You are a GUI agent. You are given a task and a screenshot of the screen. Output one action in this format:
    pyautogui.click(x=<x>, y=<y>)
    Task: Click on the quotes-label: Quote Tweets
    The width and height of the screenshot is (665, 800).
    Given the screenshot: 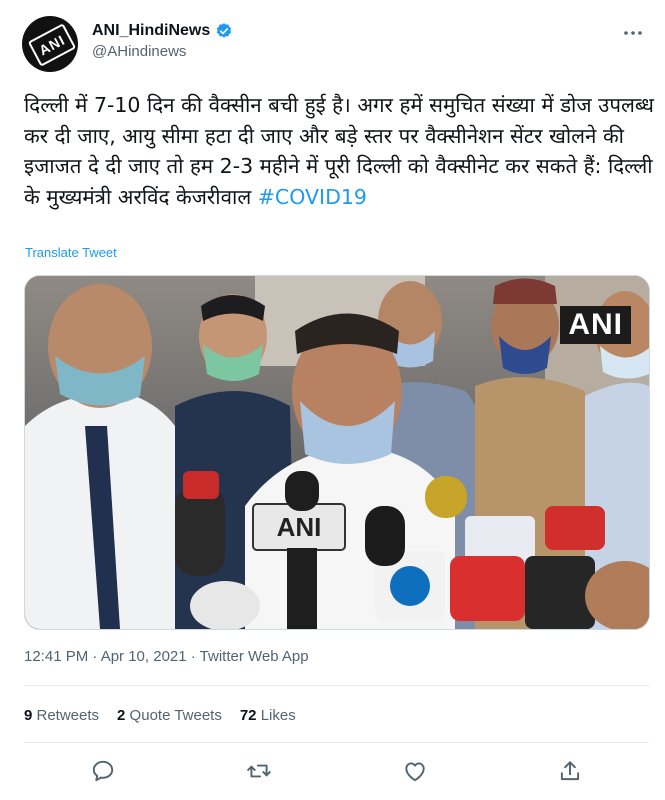 What is the action you would take?
    pyautogui.click(x=173, y=715)
    